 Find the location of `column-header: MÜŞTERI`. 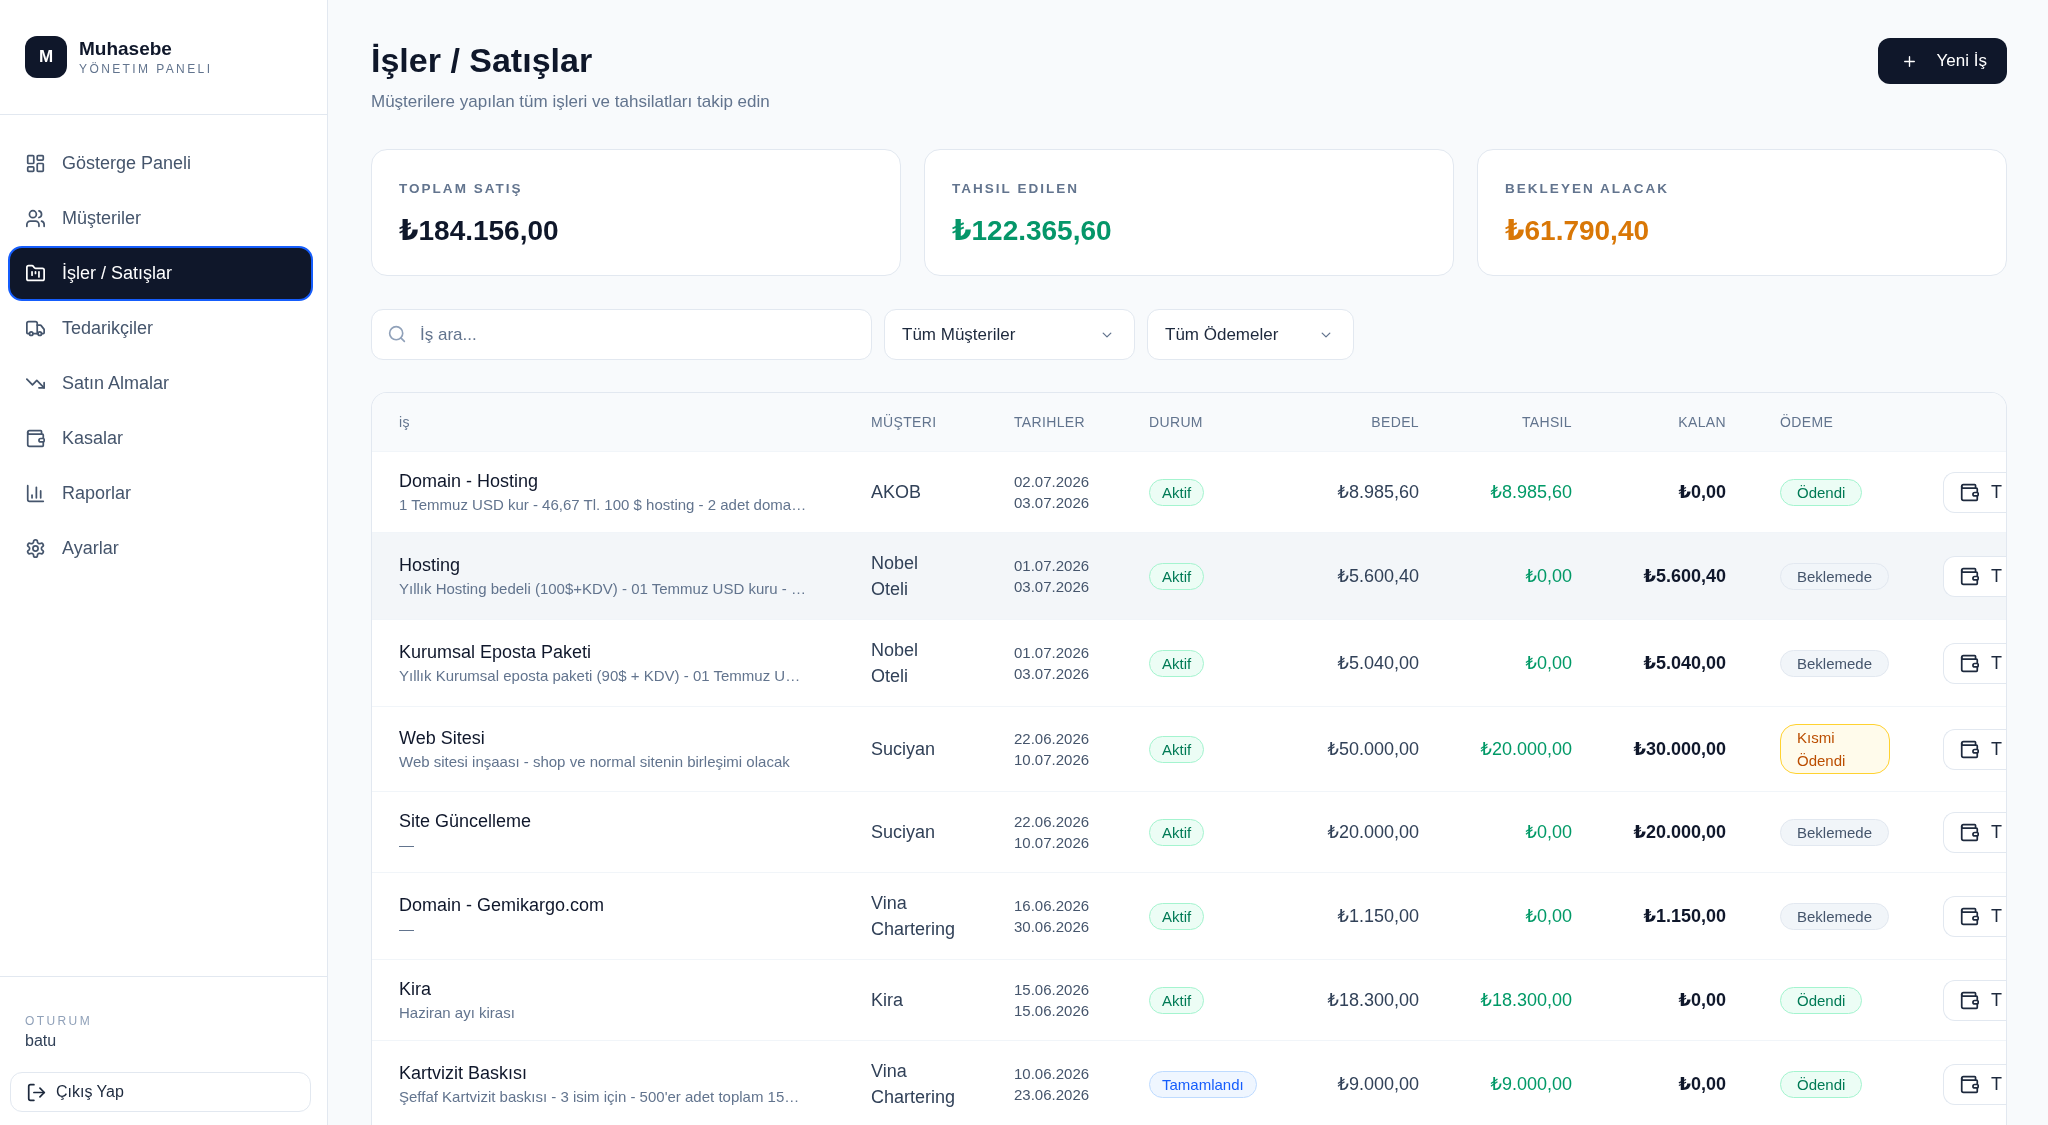

column-header: MÜŞTERI is located at coordinates (904, 422).